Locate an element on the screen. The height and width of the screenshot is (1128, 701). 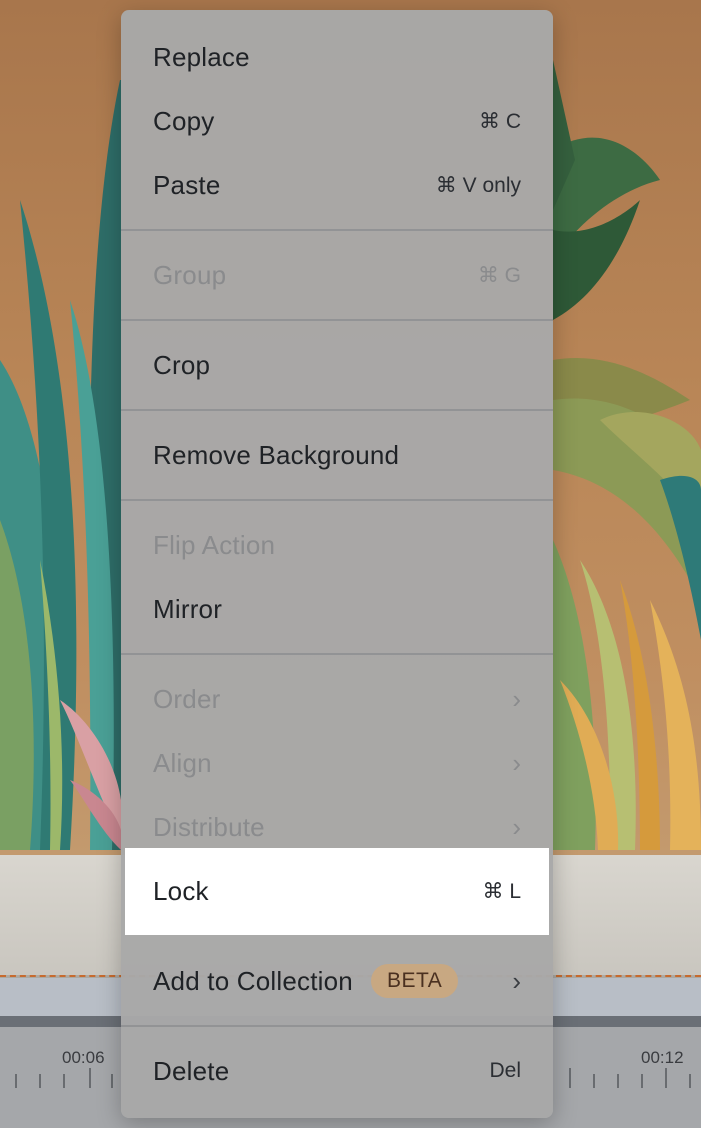
menu-item-label: Add to Collection is located at coordinates (253, 980).